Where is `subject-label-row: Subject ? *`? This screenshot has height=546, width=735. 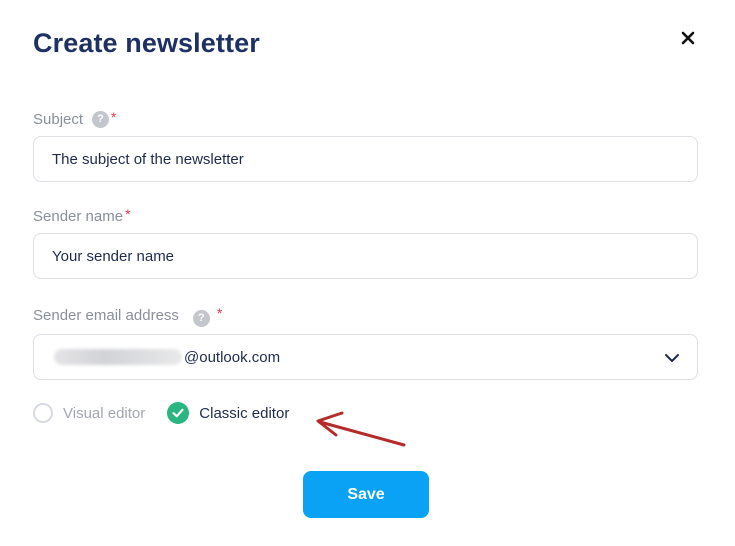 subject-label-row: Subject ? * is located at coordinates (75, 118).